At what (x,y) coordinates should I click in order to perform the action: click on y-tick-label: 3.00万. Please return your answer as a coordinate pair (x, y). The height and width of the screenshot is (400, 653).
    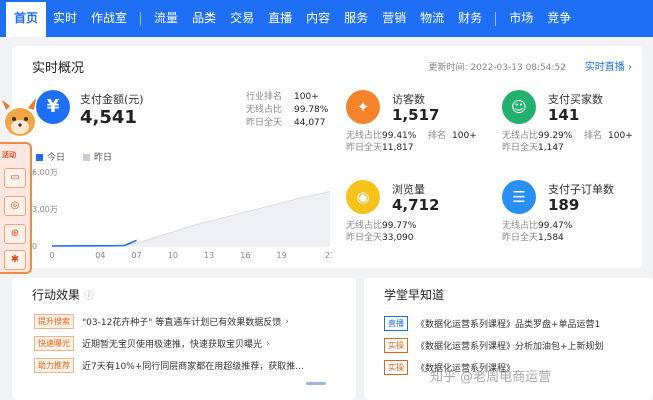
    Looking at the image, I should click on (45, 209).